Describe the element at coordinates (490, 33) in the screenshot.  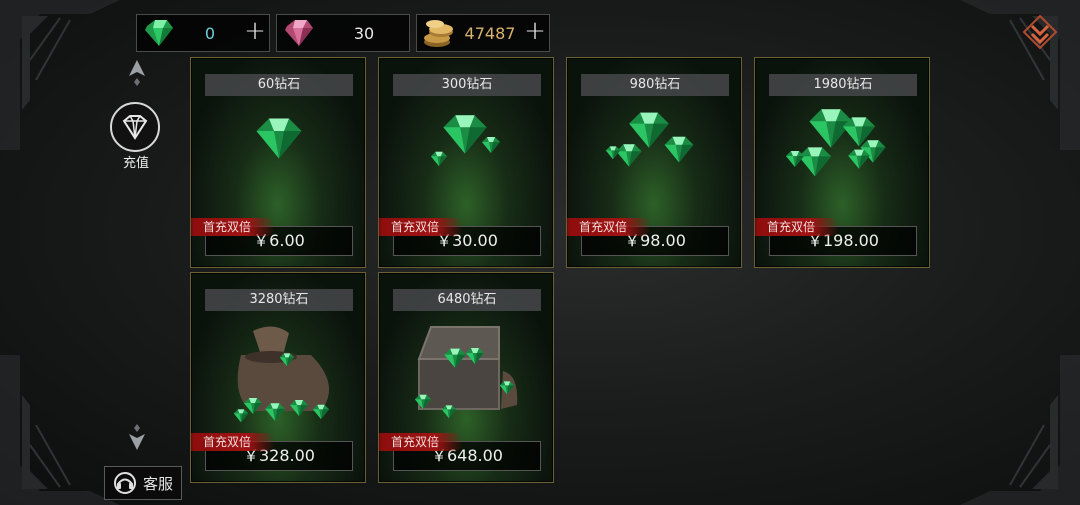
I see `gold-amount: 47487` at that location.